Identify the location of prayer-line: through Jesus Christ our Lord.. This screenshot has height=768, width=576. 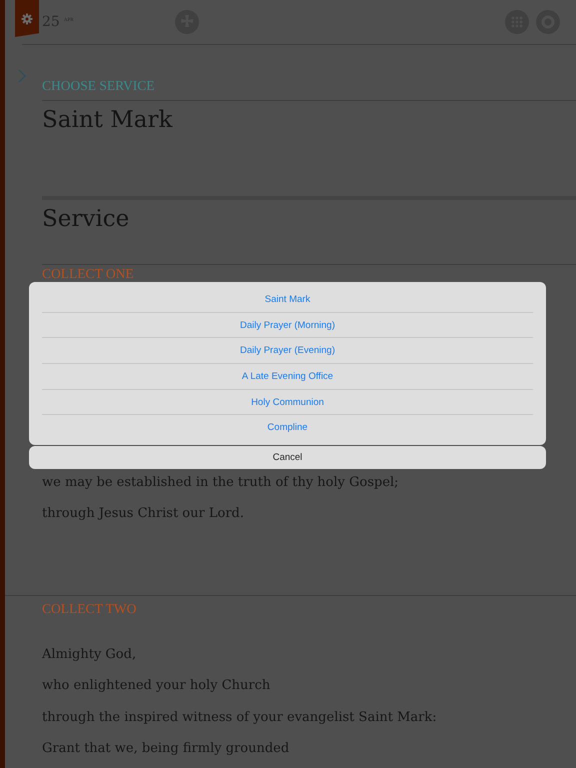
(143, 514).